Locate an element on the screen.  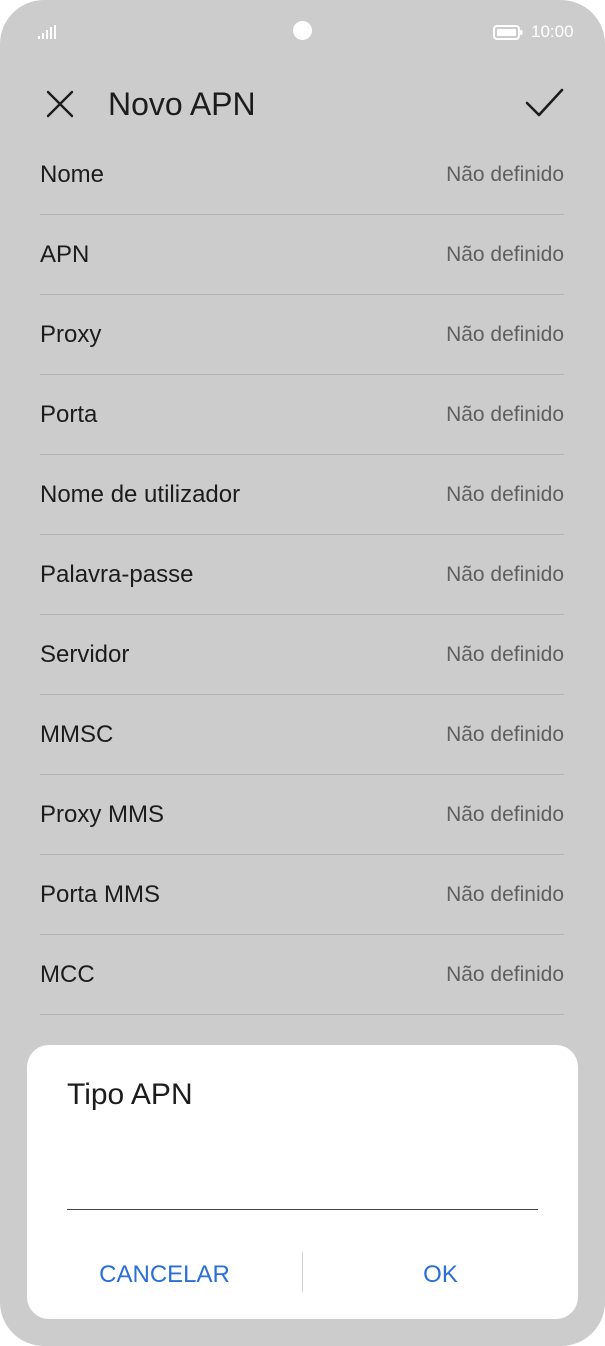
field-label: Nome de utilizador is located at coordinates (140, 494).